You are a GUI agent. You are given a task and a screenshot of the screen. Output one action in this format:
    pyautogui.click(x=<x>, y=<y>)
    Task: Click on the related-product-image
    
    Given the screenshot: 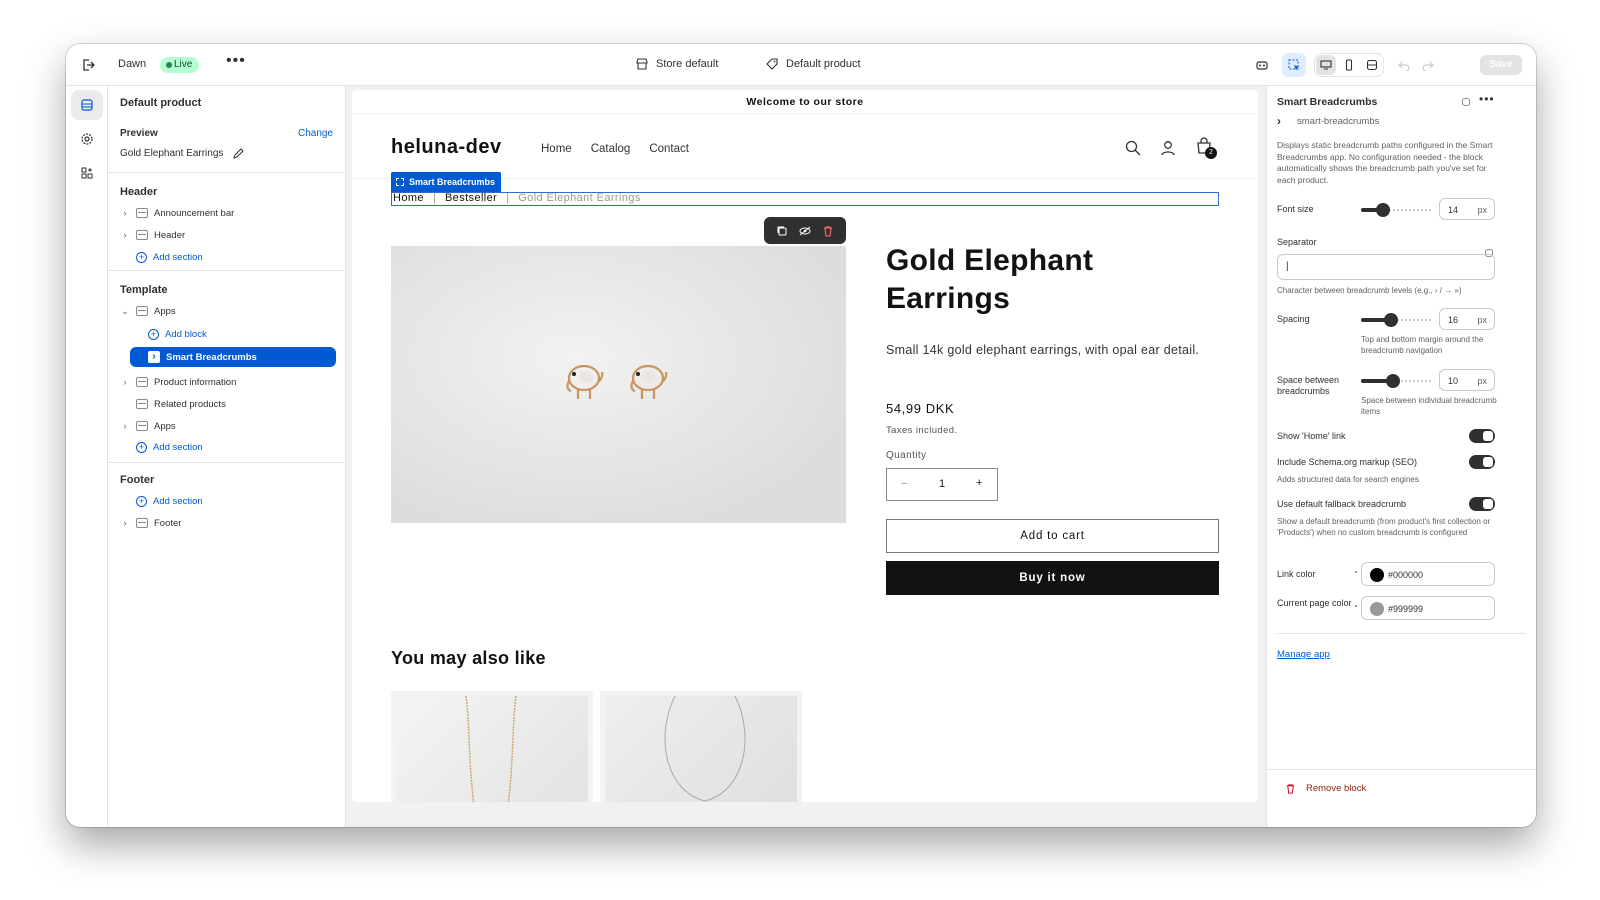 What is the action you would take?
    pyautogui.click(x=492, y=749)
    